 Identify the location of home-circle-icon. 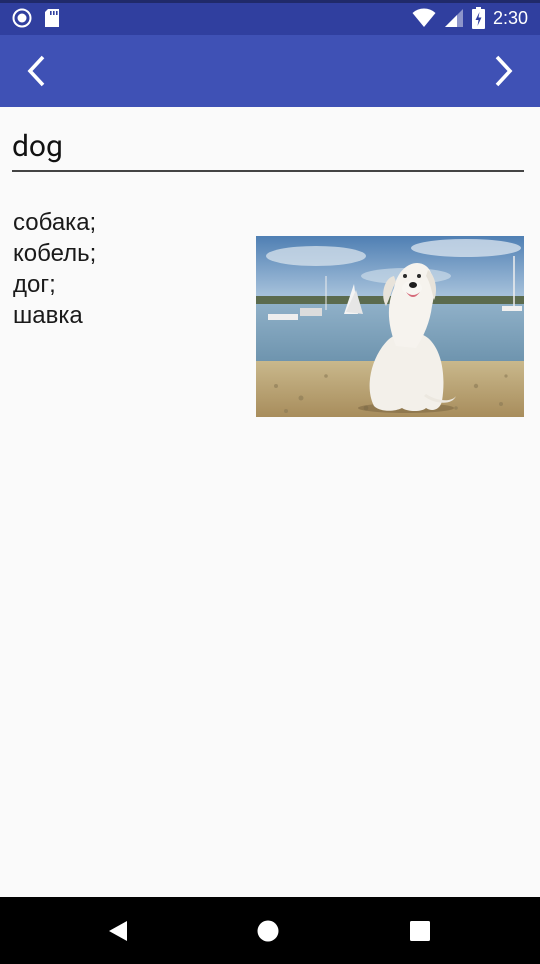
(268, 930).